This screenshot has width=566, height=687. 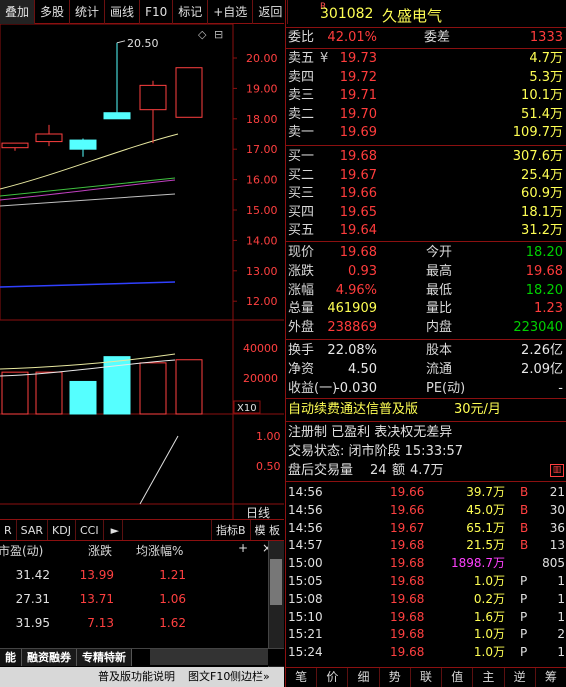 I want to click on vol-tick-label: 40000, so click(x=260, y=348).